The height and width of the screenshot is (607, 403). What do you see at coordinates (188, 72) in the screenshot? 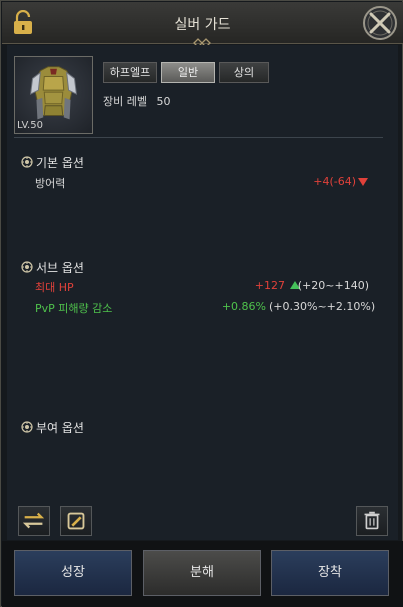
I see `tab-grade: 일반` at bounding box center [188, 72].